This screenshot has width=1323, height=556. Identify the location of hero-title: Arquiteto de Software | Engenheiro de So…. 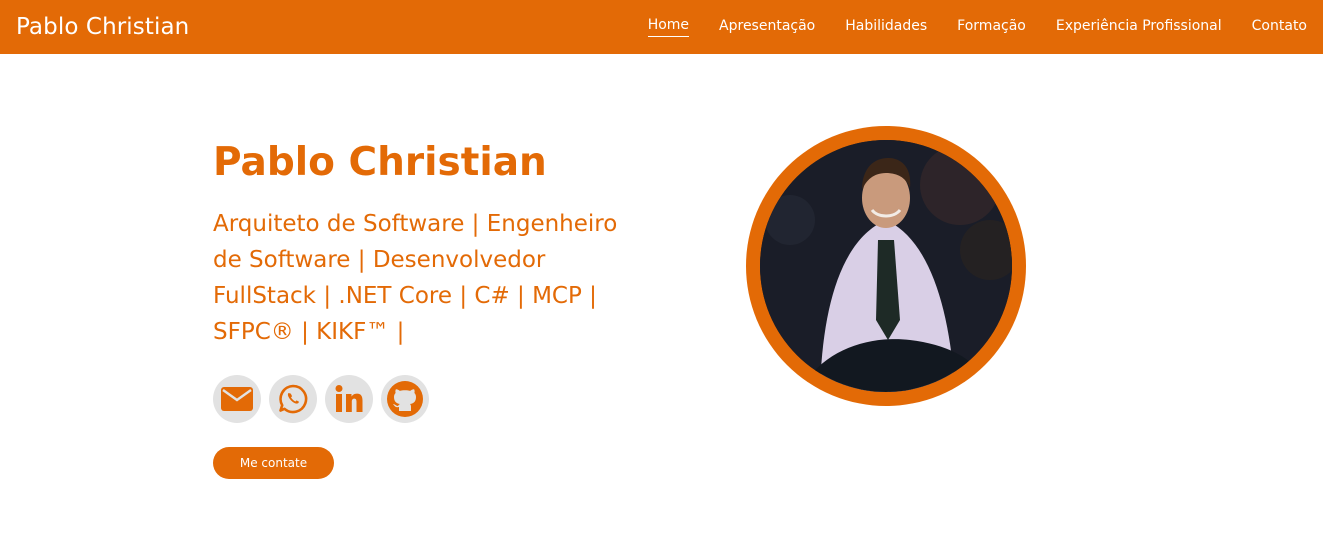
(415, 278).